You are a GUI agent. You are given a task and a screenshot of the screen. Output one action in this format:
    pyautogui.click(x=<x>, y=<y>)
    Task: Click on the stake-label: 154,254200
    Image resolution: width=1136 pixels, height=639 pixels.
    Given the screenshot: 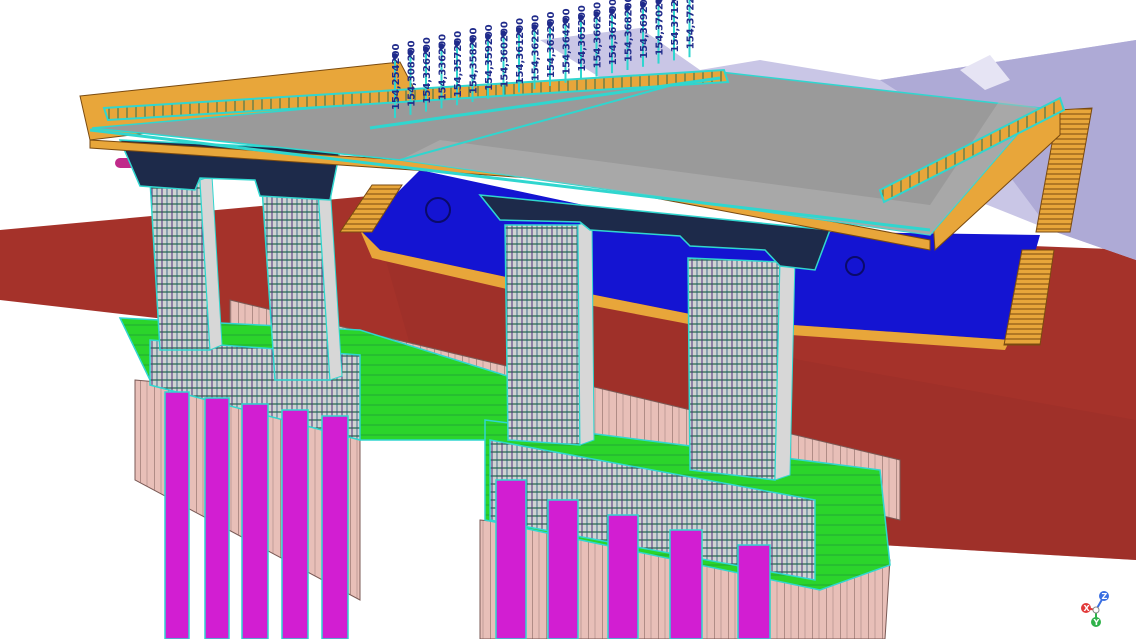 What is the action you would take?
    pyautogui.click(x=396, y=77)
    